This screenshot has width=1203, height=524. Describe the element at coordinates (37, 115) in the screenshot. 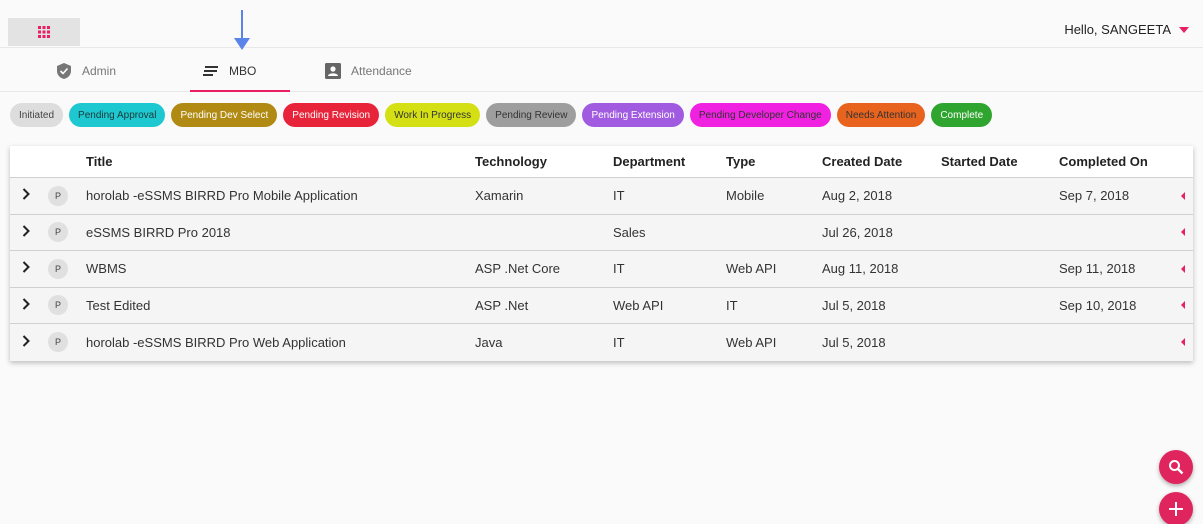

I see `status-chip-initiated: Initiated` at that location.